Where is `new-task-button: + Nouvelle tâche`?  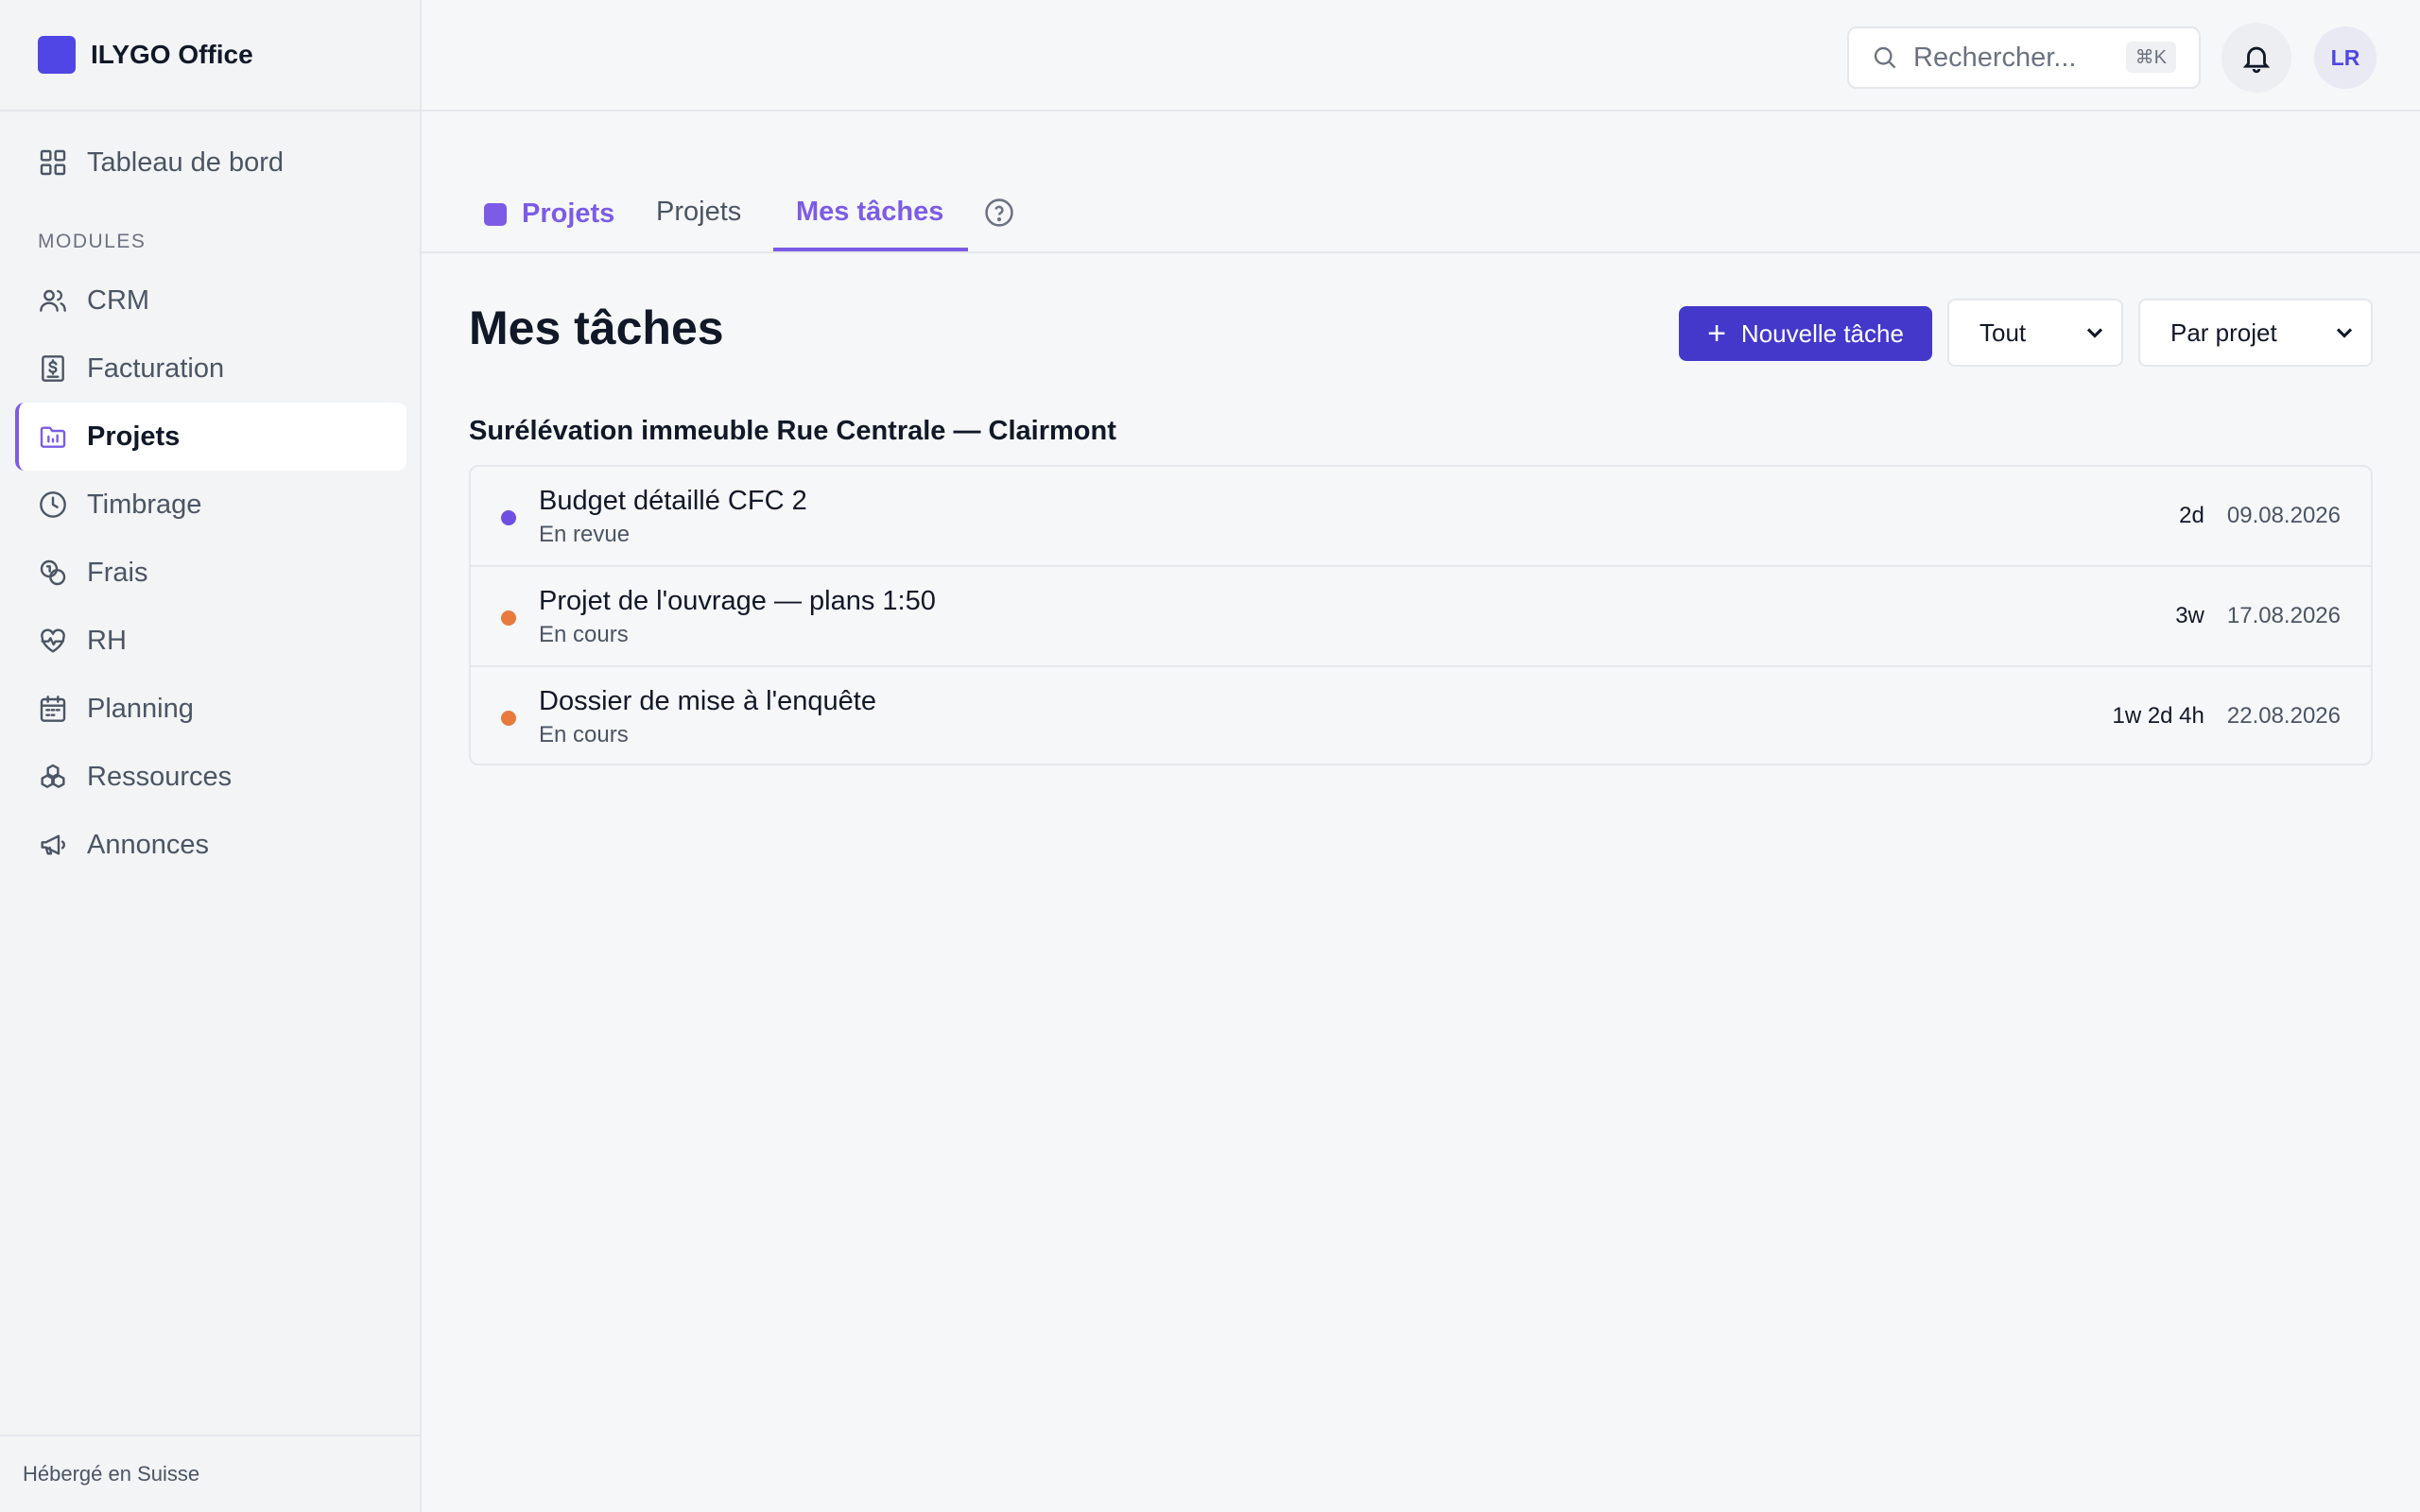 new-task-button: + Nouvelle tâche is located at coordinates (1805, 333).